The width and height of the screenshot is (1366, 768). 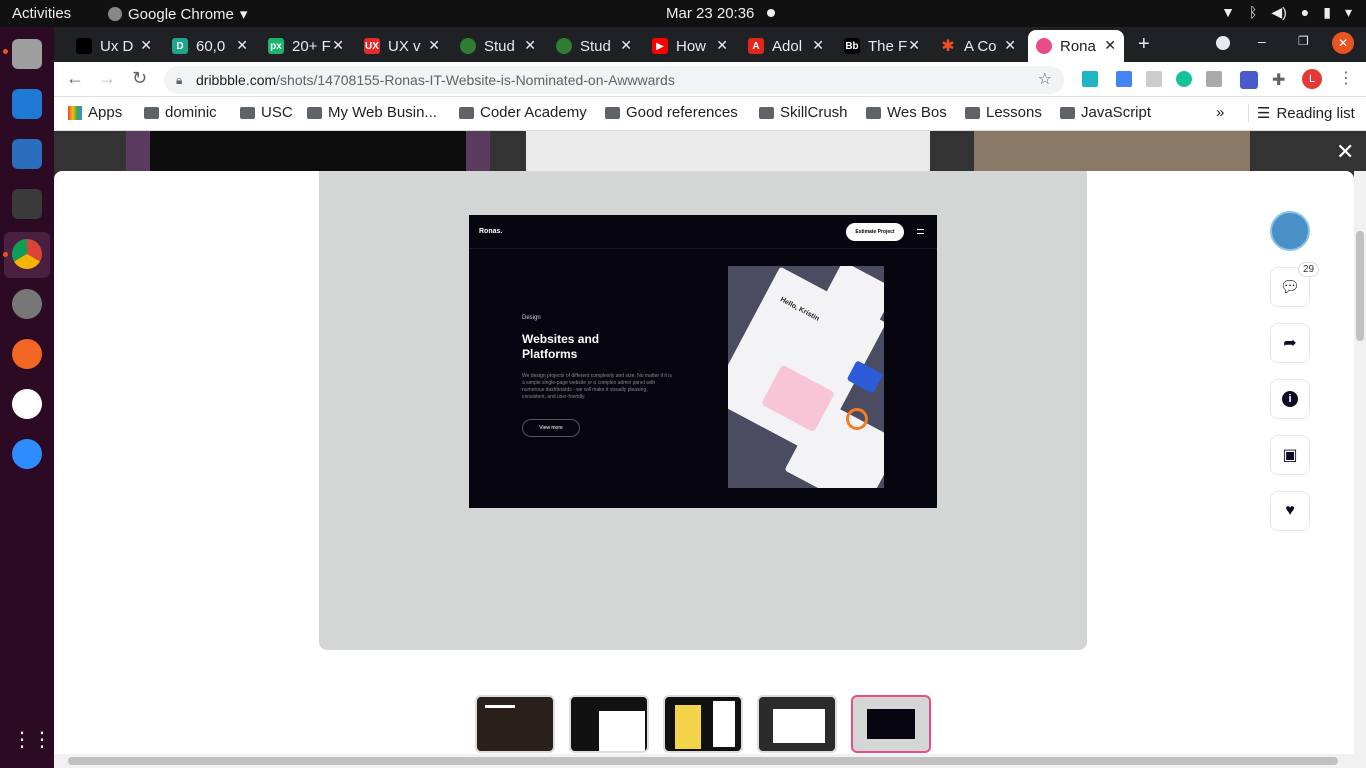 I want to click on bookmark-folder: JavaScript, so click(x=1105, y=112).